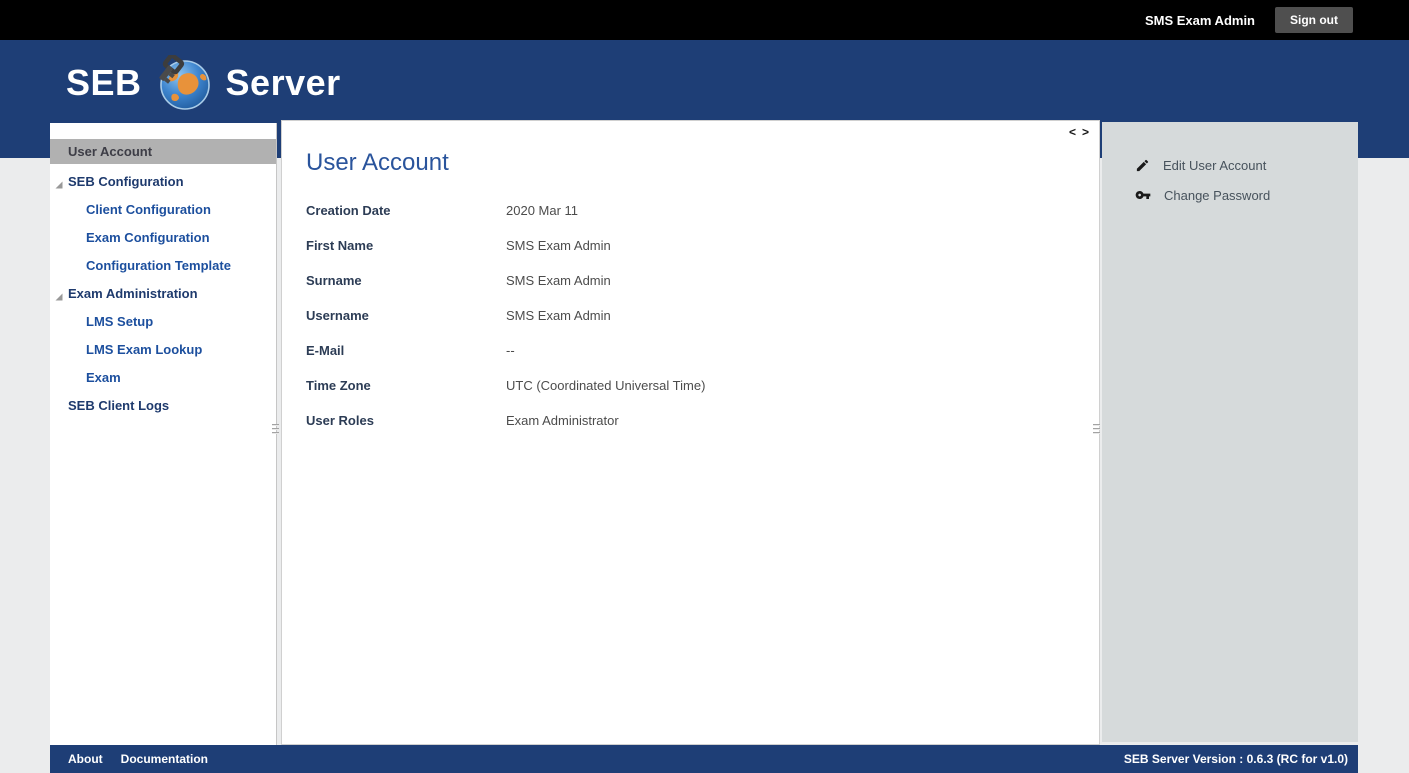  I want to click on action-panel-splitter-handle, so click(1096, 430).